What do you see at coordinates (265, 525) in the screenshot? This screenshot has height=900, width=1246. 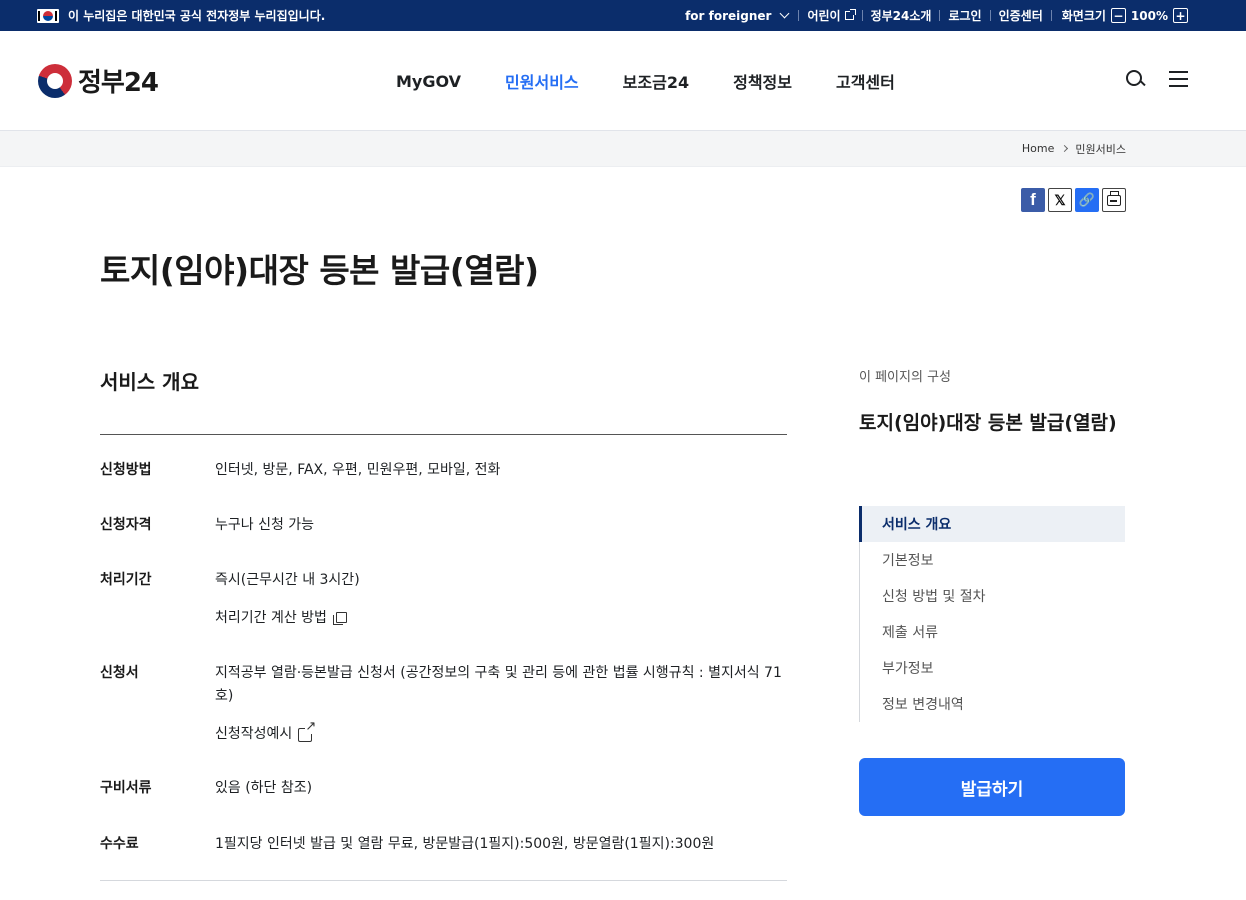 I see `row-value: 누구나 신청 가능` at bounding box center [265, 525].